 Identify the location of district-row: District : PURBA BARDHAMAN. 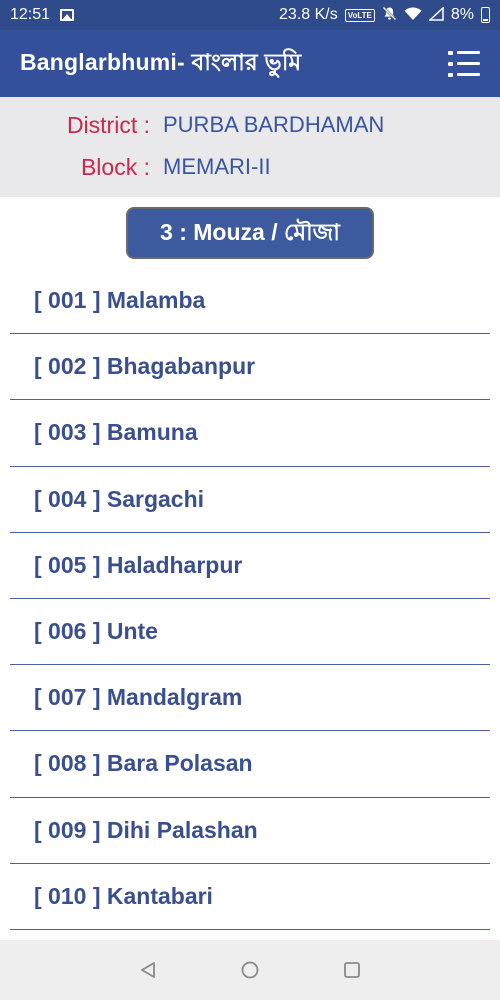
(250, 125).